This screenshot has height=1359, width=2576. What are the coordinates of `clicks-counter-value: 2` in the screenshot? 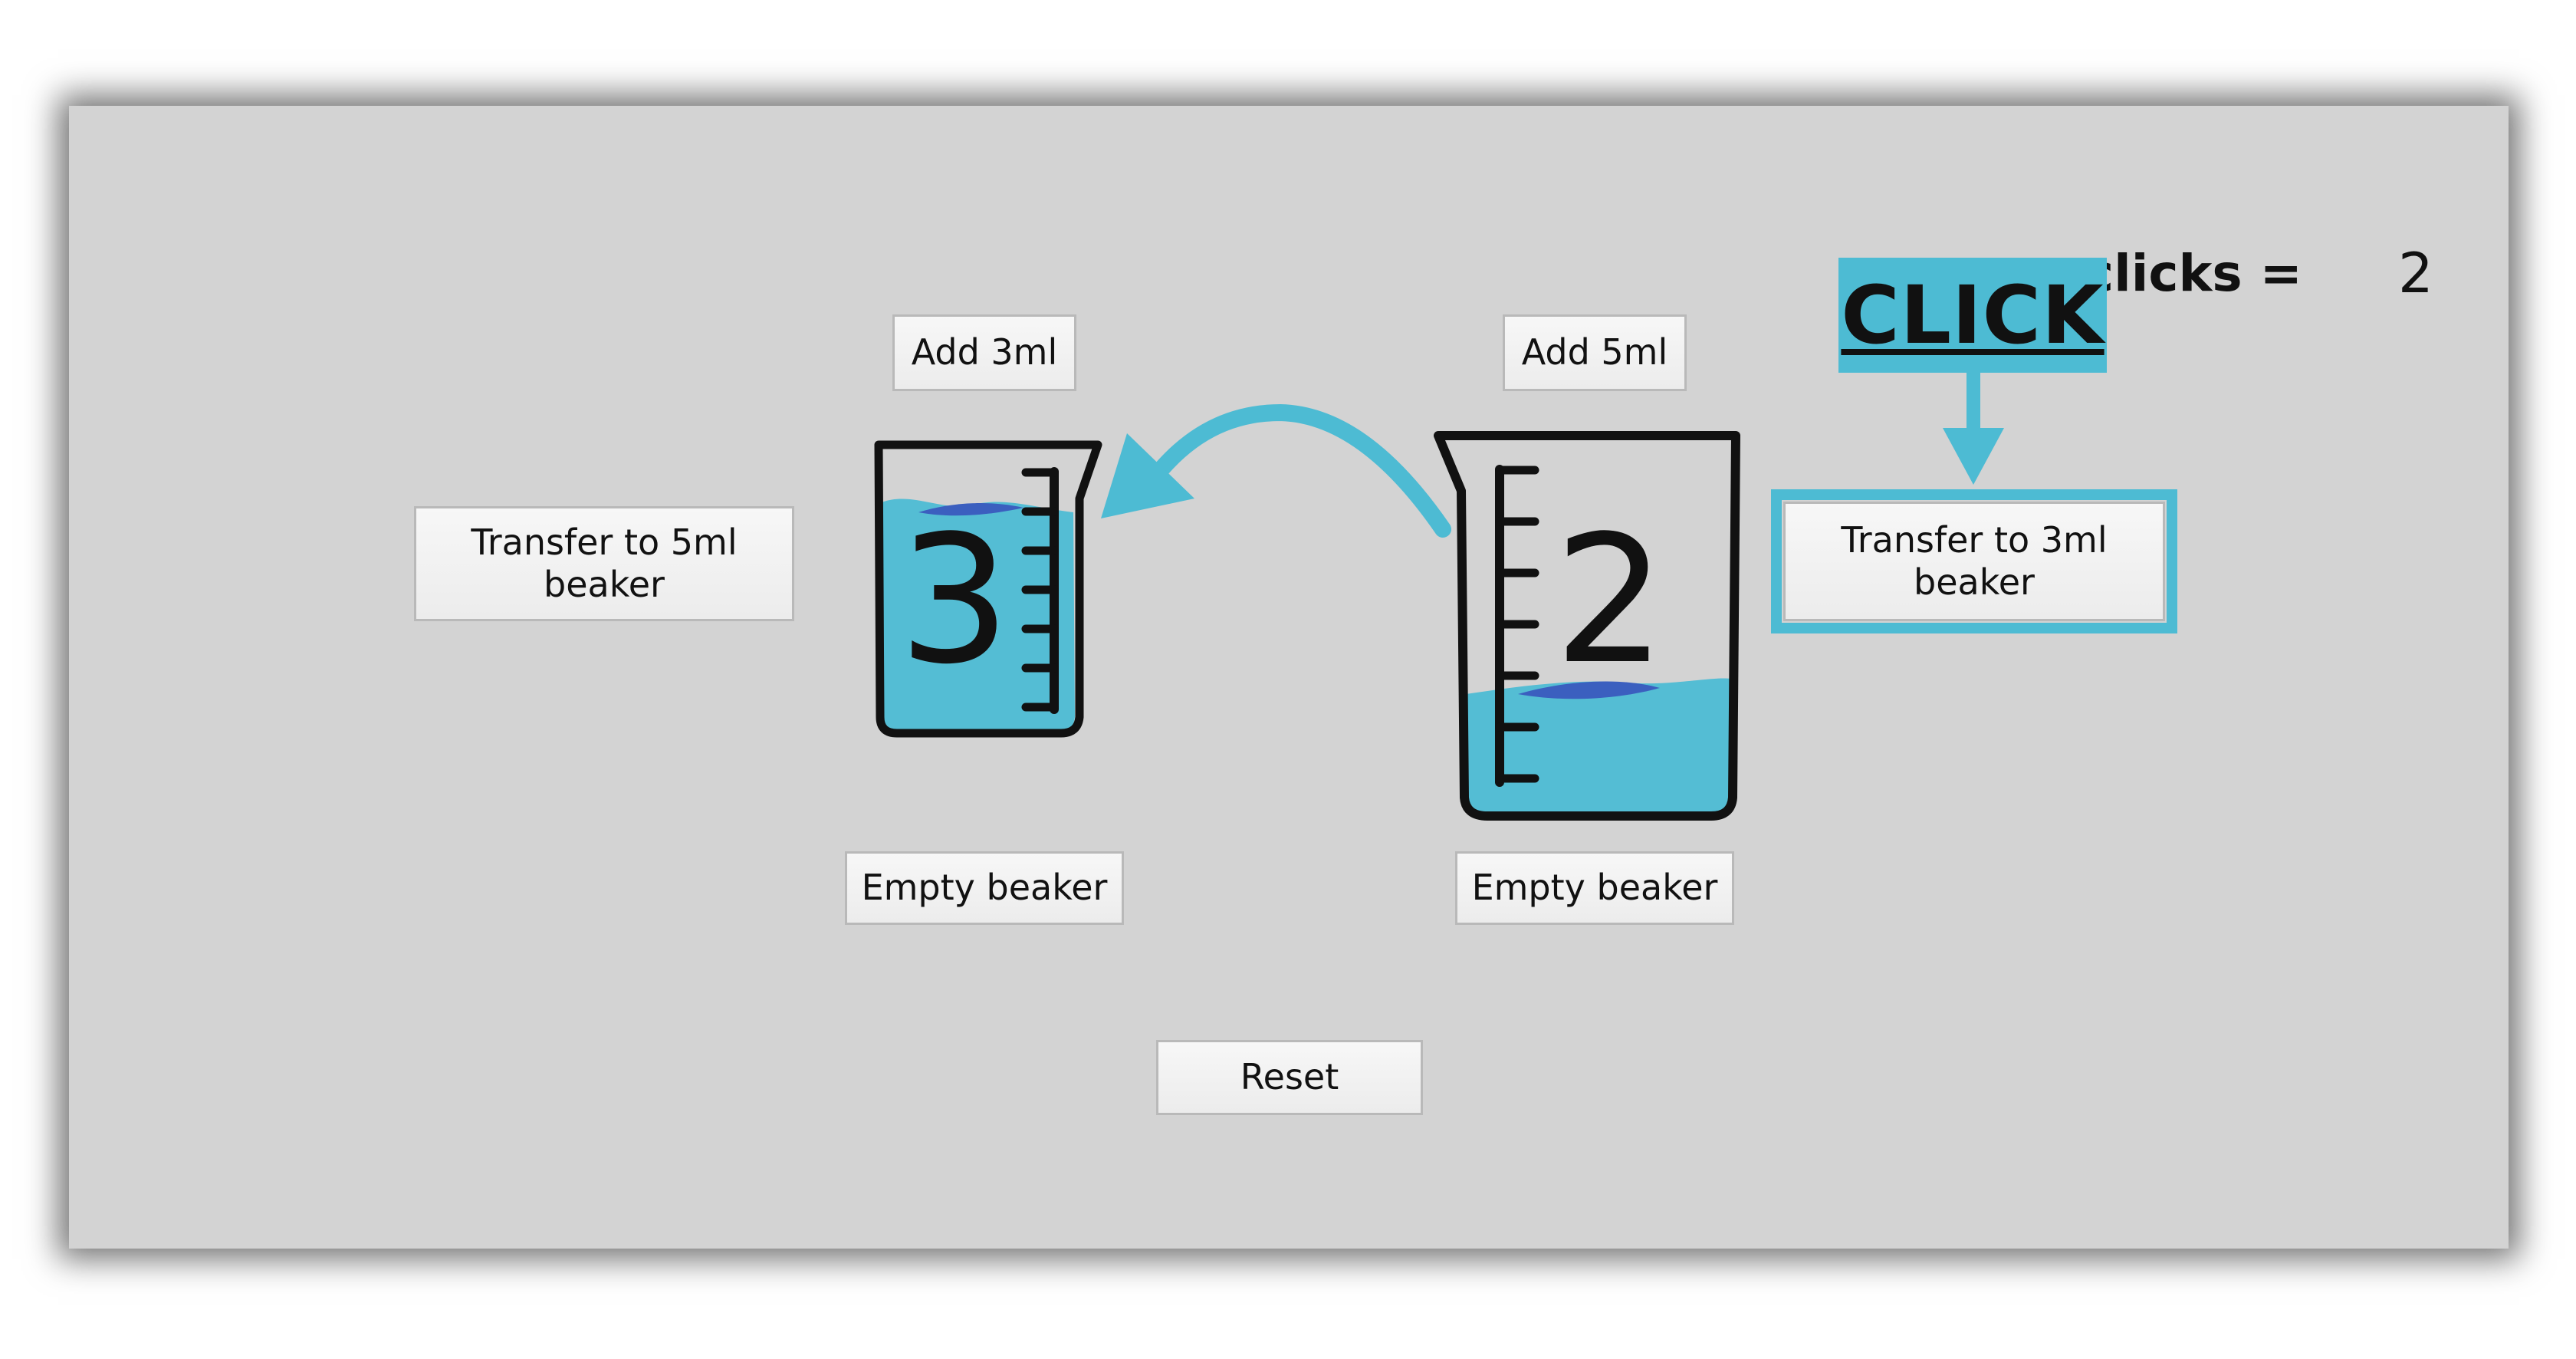 It's located at (2415, 273).